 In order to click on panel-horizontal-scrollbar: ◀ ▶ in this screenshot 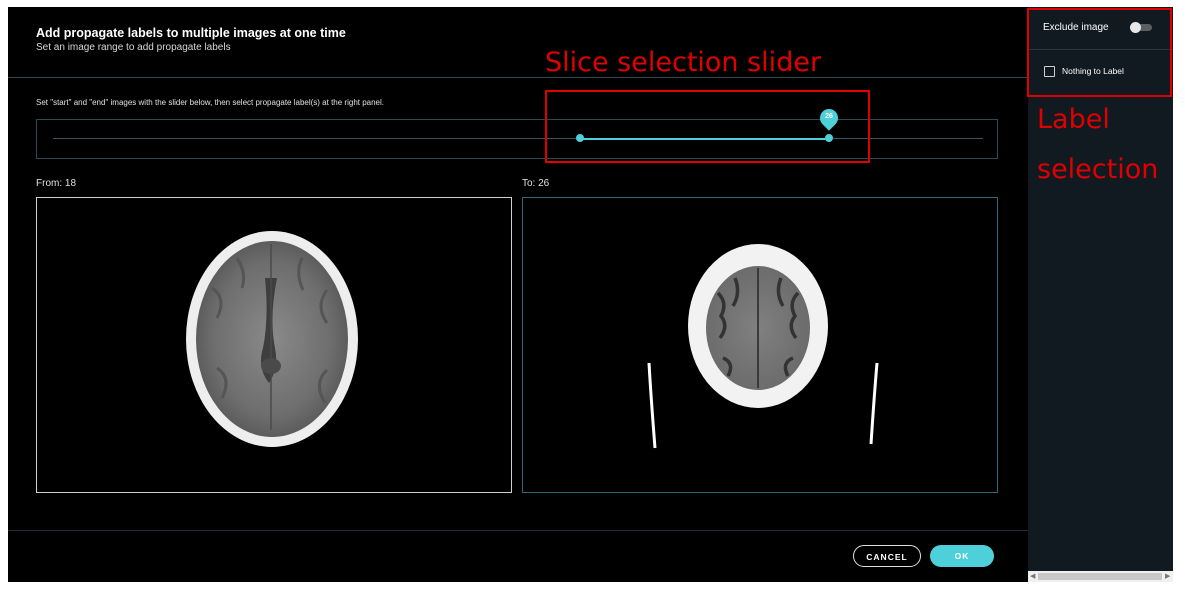, I will do `click(1100, 576)`.